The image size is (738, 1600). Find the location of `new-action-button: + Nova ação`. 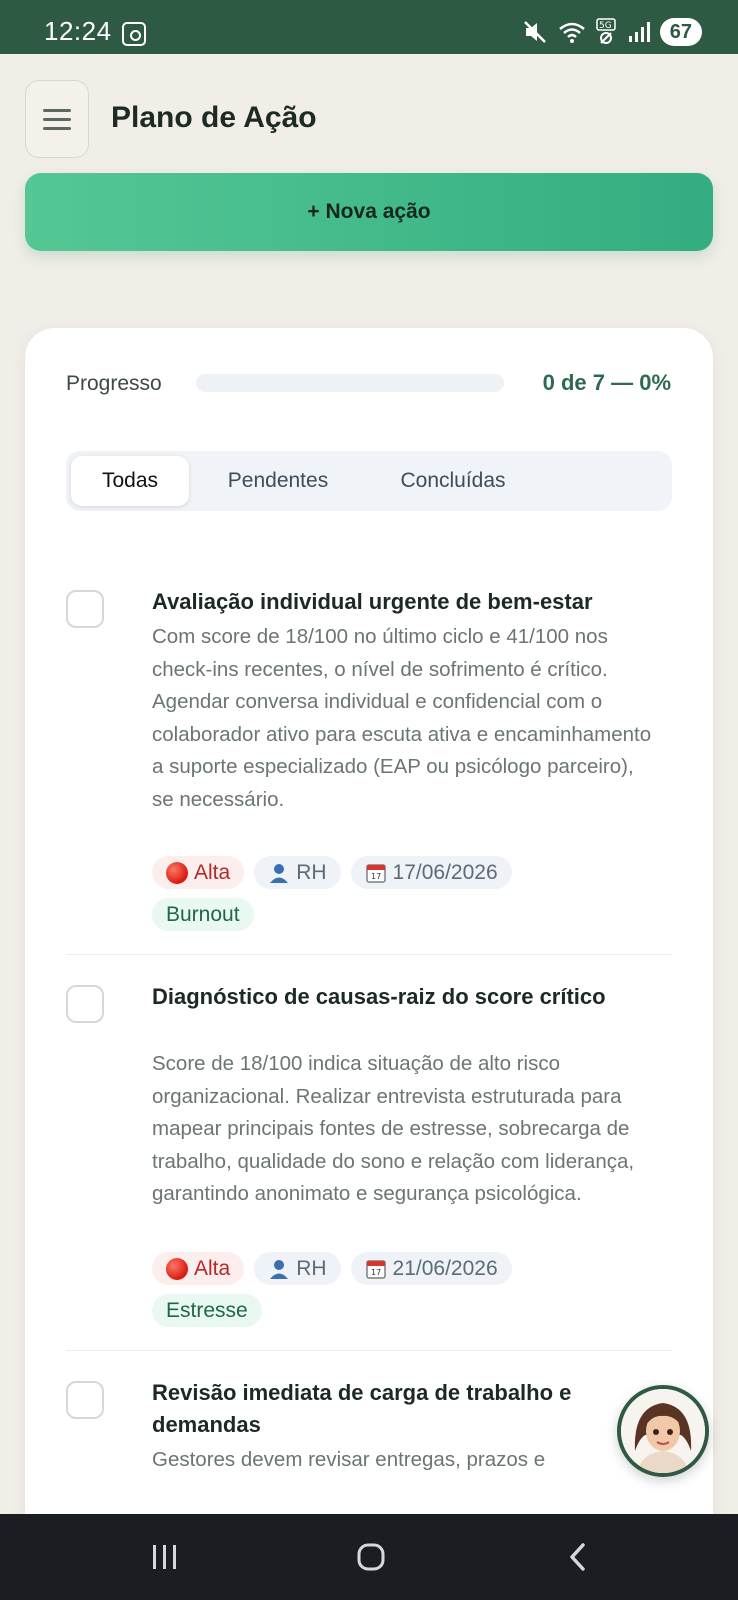

new-action-button: + Nova ação is located at coordinates (369, 212).